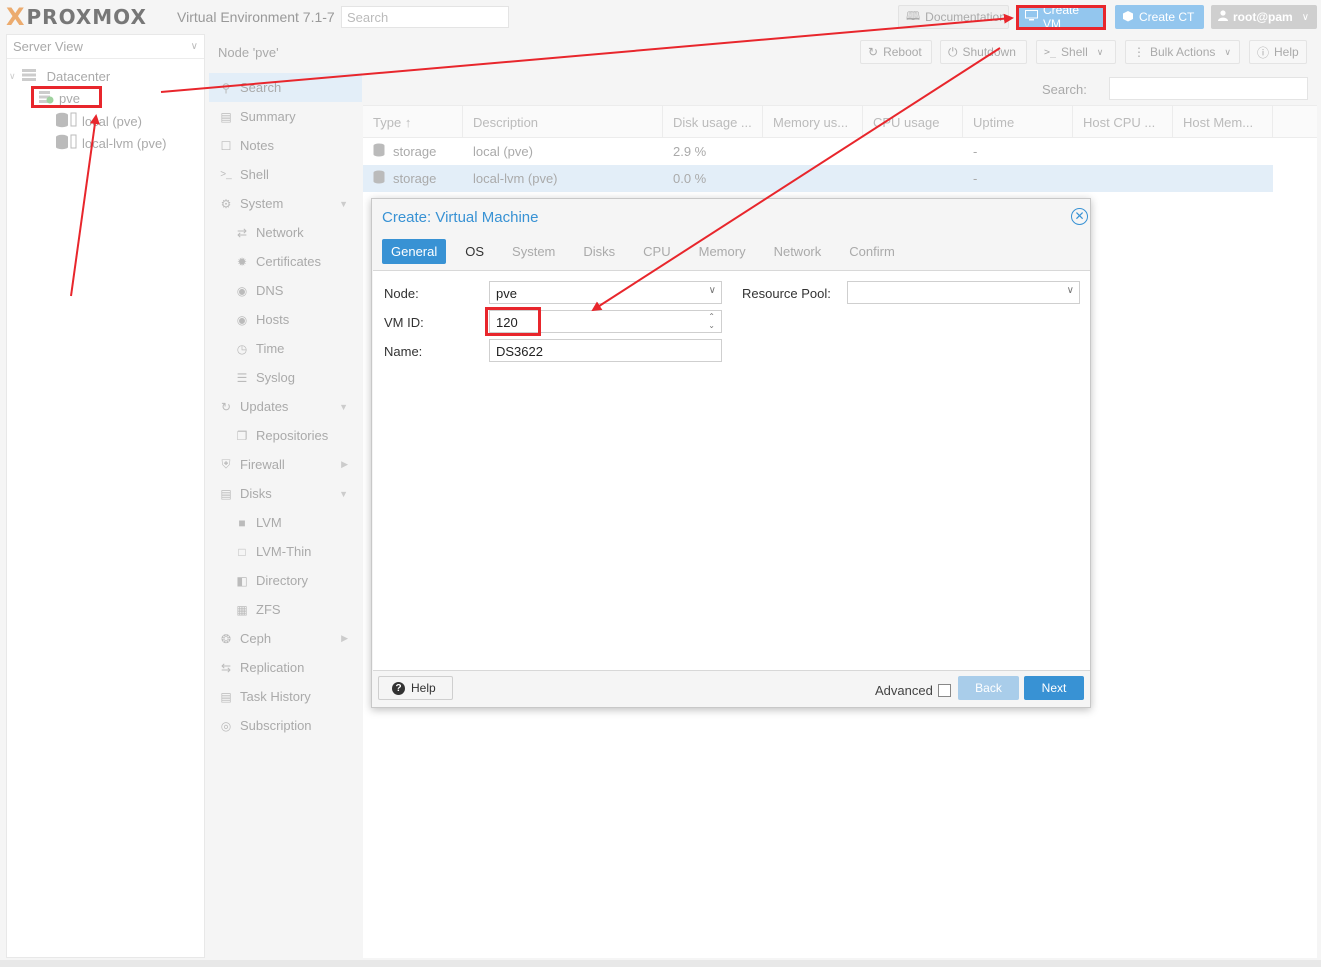 The width and height of the screenshot is (1321, 967). What do you see at coordinates (1079, 216) in the screenshot?
I see `close-icon: ✕` at bounding box center [1079, 216].